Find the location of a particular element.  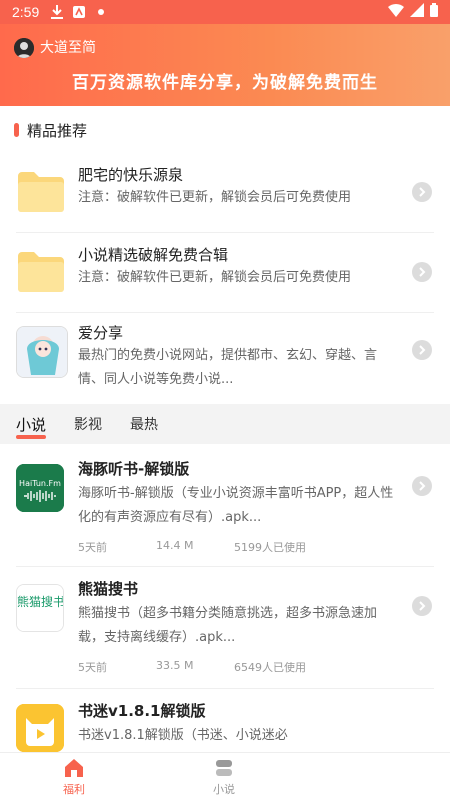

nav-novel: 小说 is located at coordinates (224, 777).